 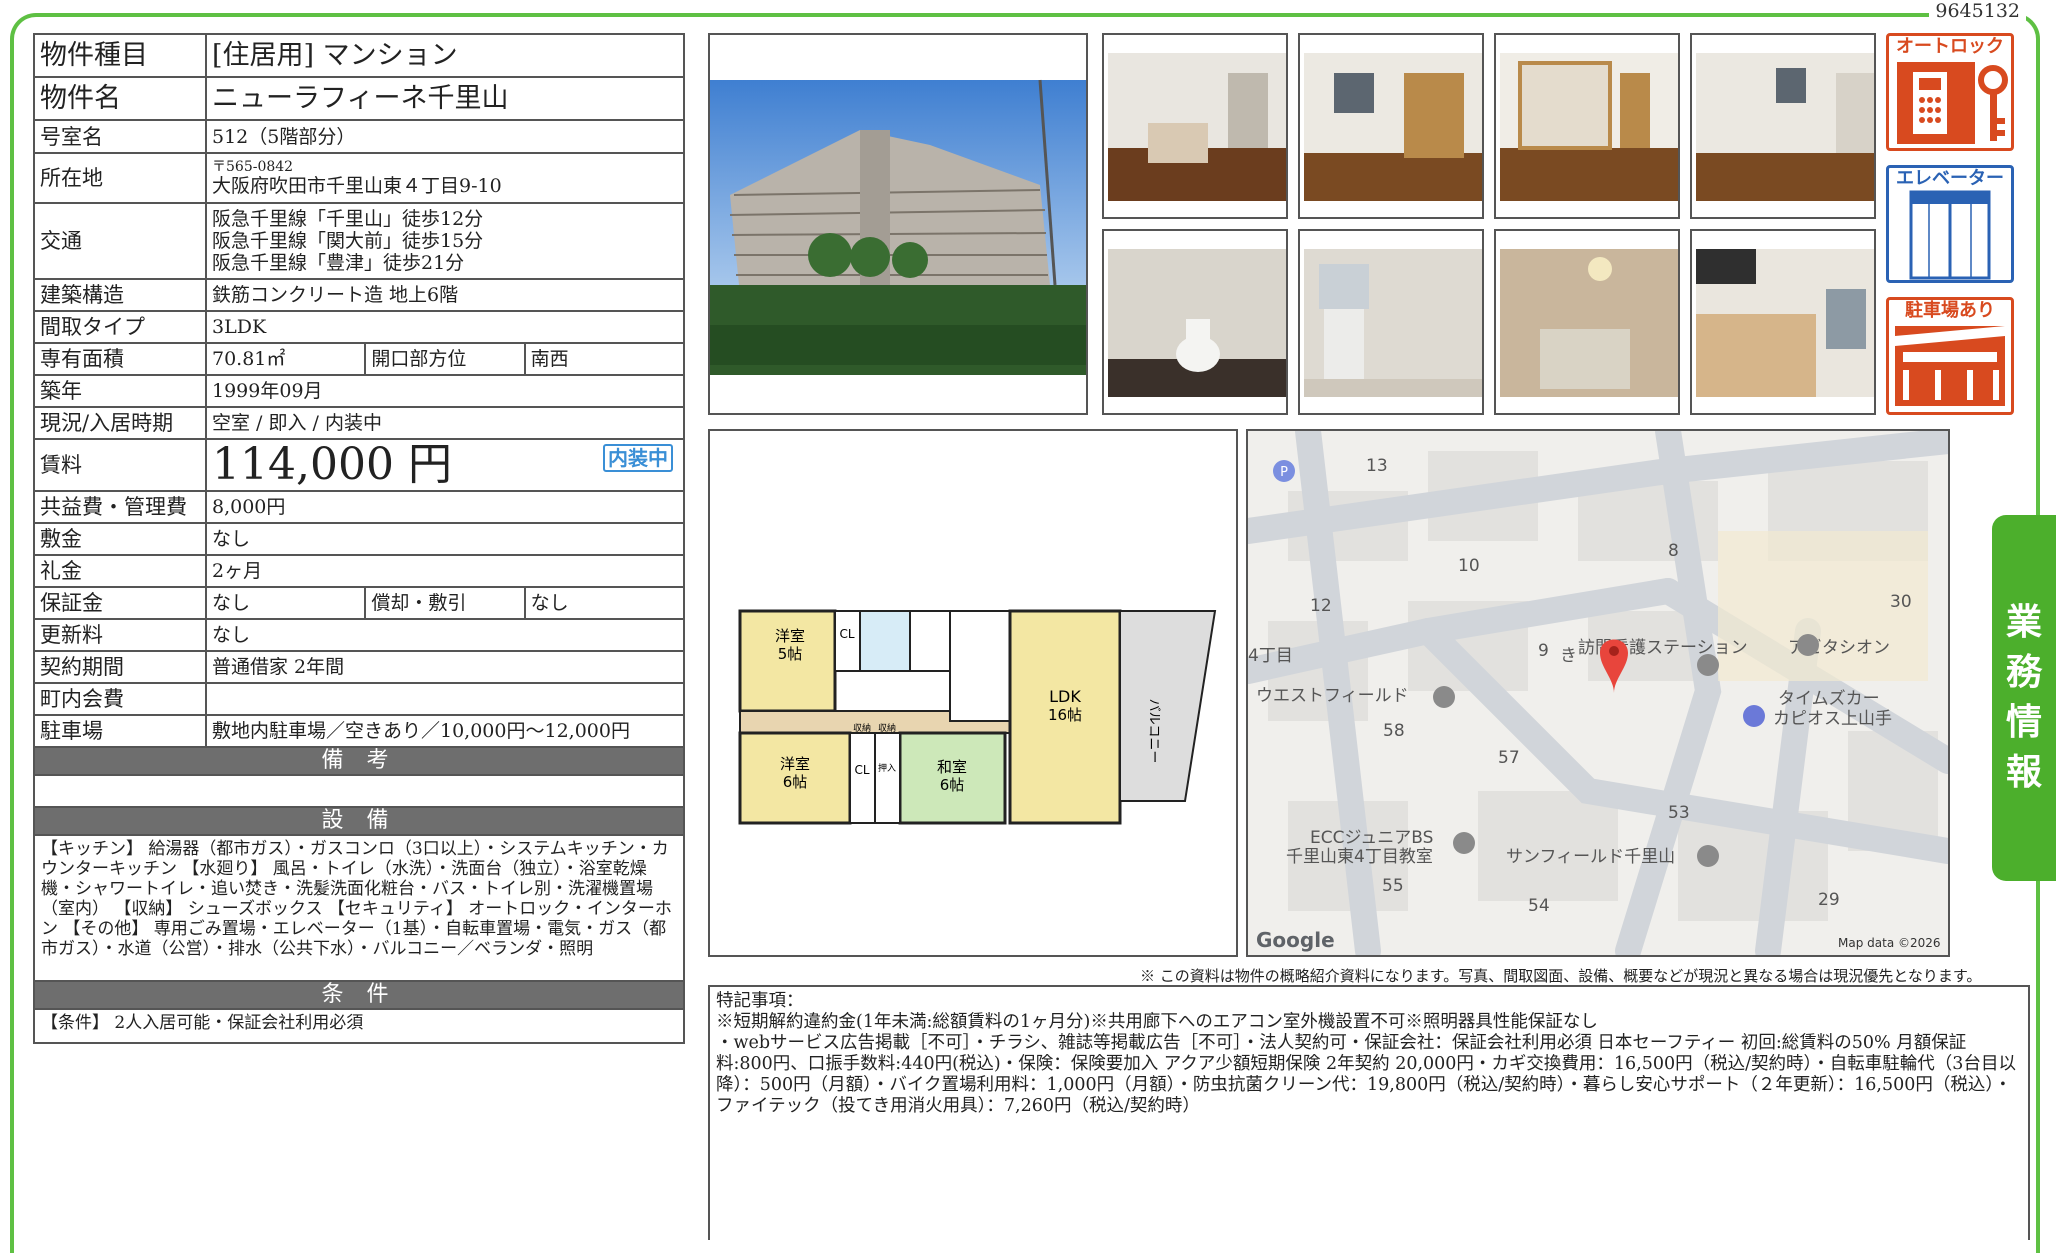 What do you see at coordinates (1359, 857) in the screenshot?
I see `map-label: 千里山東4丁目教室` at bounding box center [1359, 857].